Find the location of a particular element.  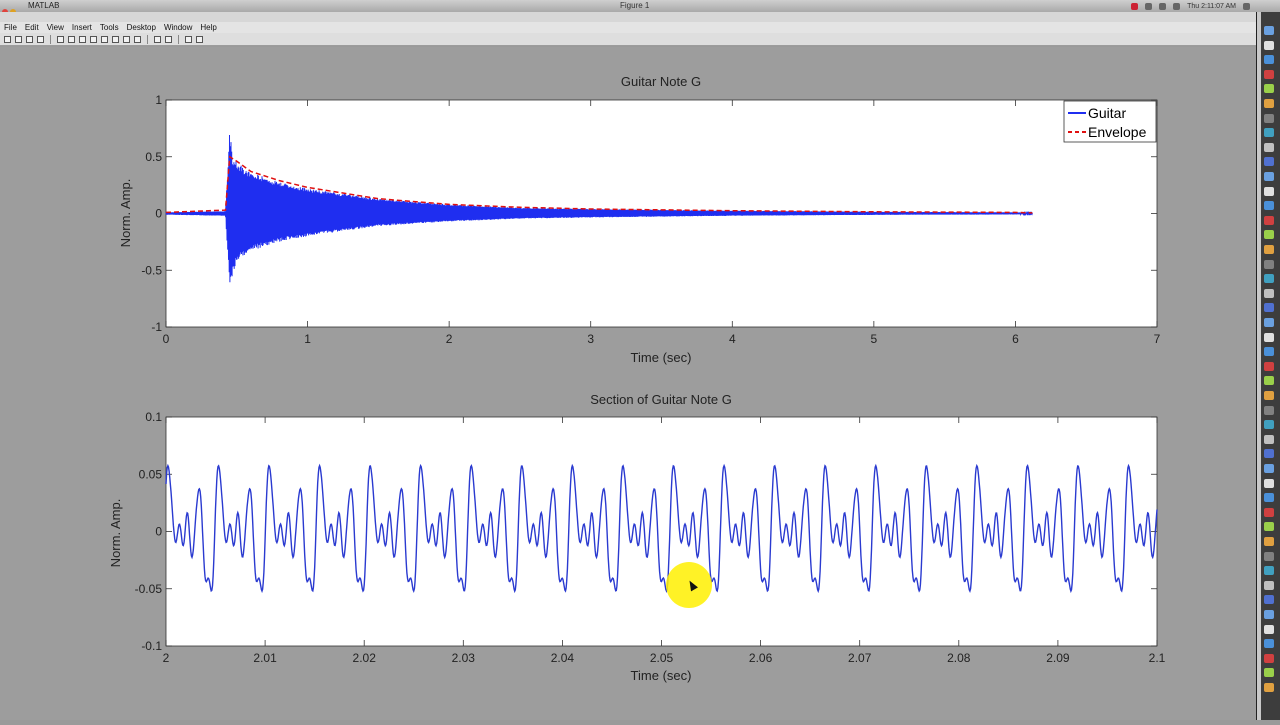

x-tick-label: 2.03 is located at coordinates (464, 658).